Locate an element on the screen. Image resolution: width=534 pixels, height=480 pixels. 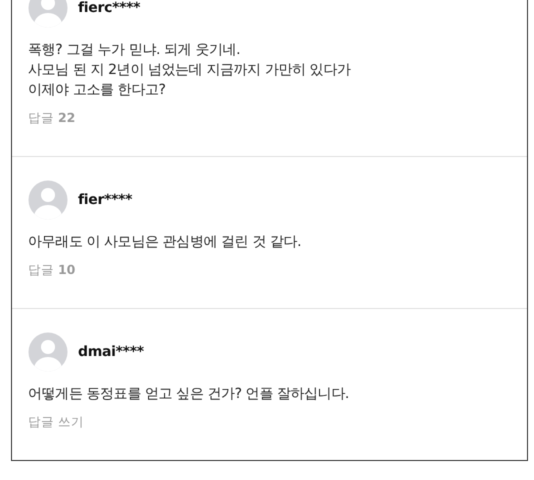
username: fierc**** is located at coordinates (109, 8).